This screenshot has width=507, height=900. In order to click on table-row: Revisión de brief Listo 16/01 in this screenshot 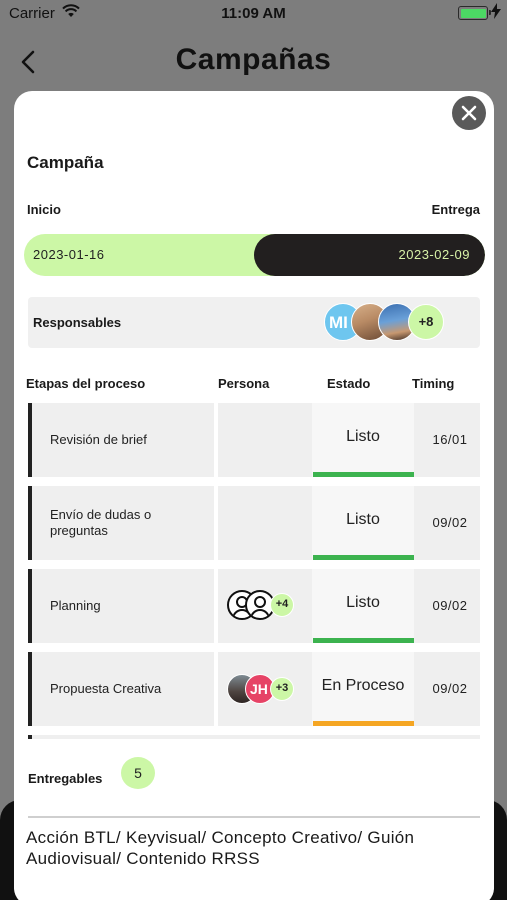, I will do `click(254, 440)`.